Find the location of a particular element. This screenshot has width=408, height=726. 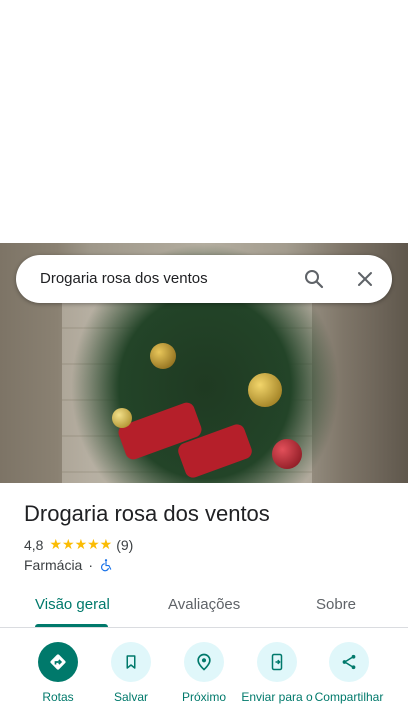

directions-label: Rotas is located at coordinates (58, 697).